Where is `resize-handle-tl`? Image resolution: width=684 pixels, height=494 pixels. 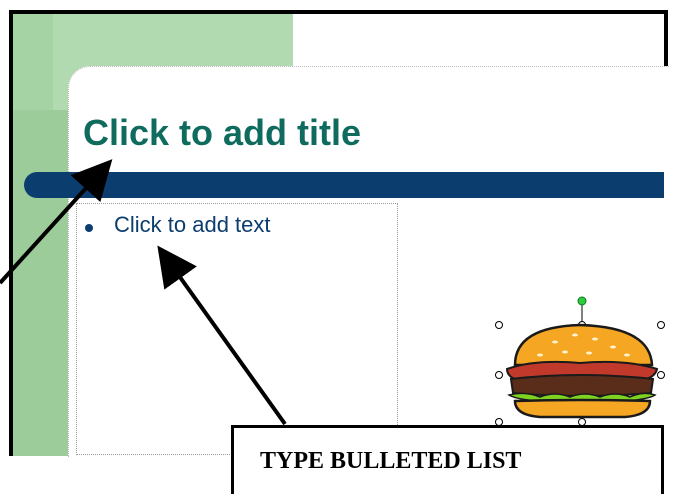 resize-handle-tl is located at coordinates (499, 325).